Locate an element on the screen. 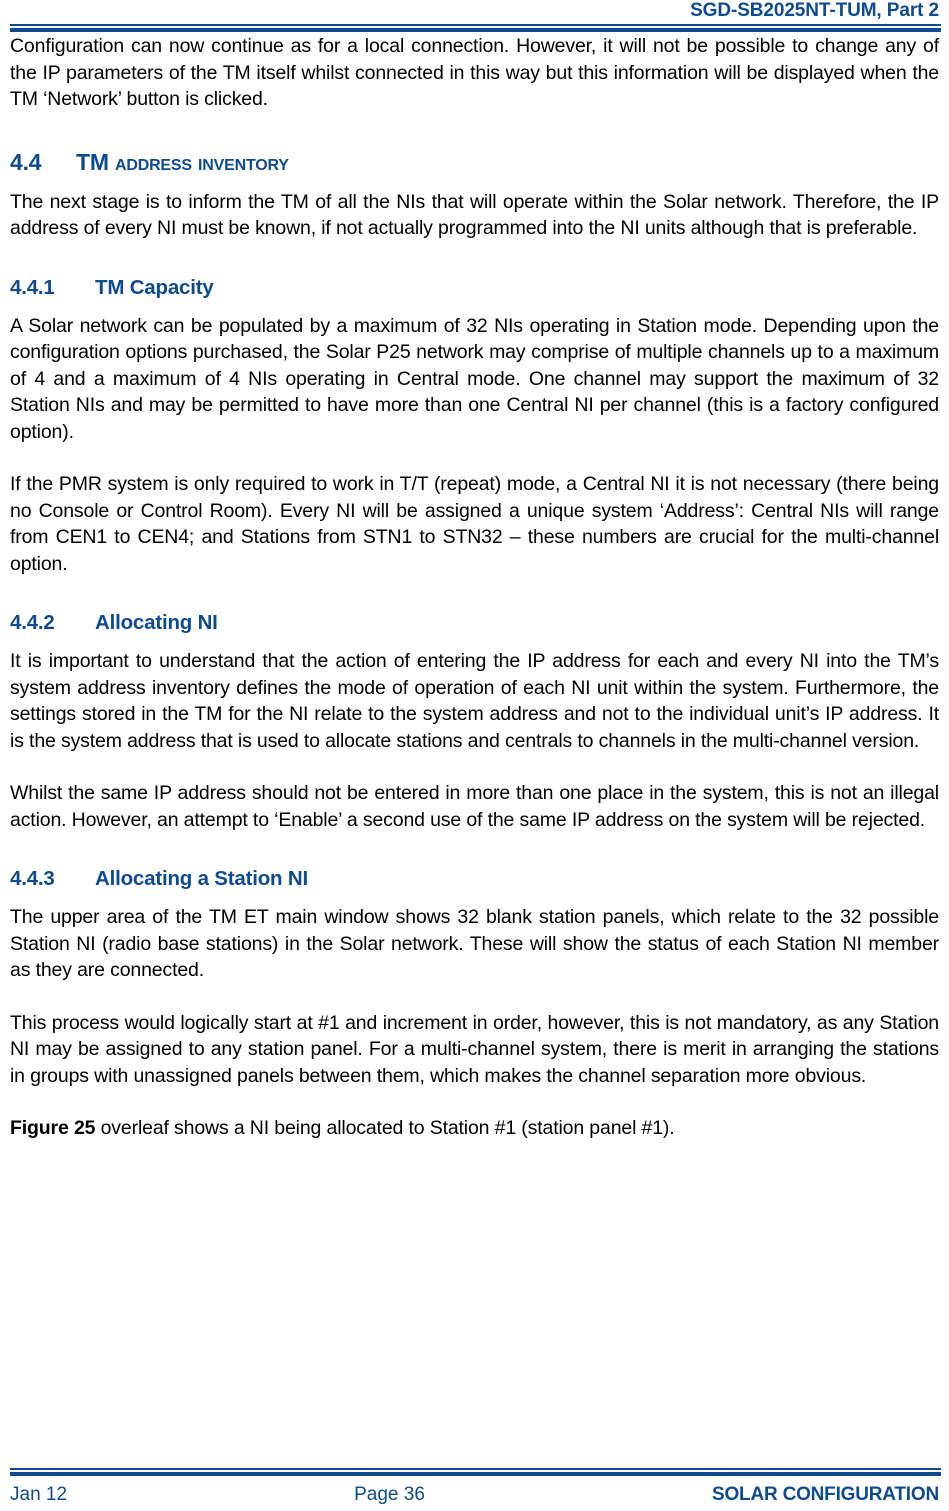  heading-section-4-4-2-title: Allocating NI is located at coordinates (156, 622).